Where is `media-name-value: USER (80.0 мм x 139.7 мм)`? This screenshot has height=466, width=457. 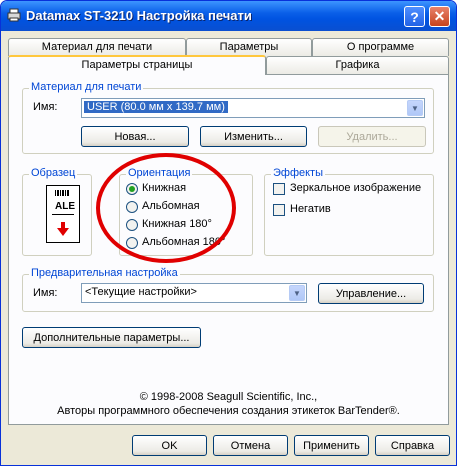
media-name-value: USER (80.0 мм x 139.7 мм) is located at coordinates (156, 107).